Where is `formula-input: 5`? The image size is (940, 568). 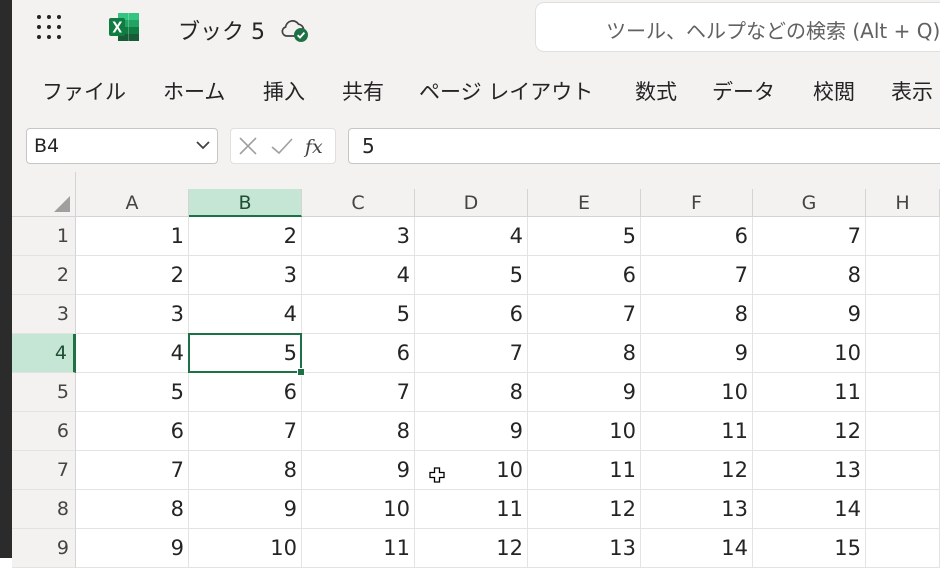 formula-input: 5 is located at coordinates (644, 146).